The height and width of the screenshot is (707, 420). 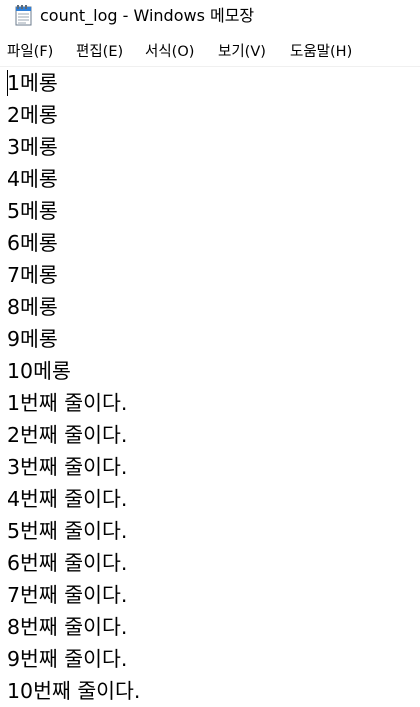 What do you see at coordinates (32, 147) in the screenshot?
I see `editor-line: 3메롱` at bounding box center [32, 147].